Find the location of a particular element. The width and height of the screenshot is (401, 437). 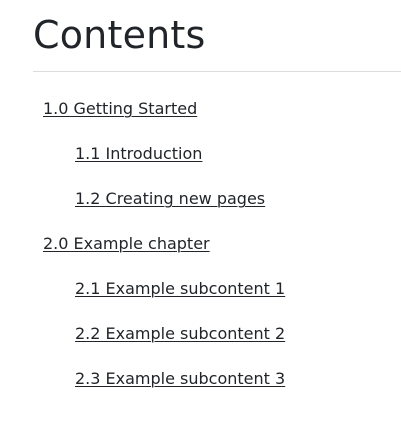

toc-item-getting-started: 1.0 Getting Started is located at coordinates (120, 109).